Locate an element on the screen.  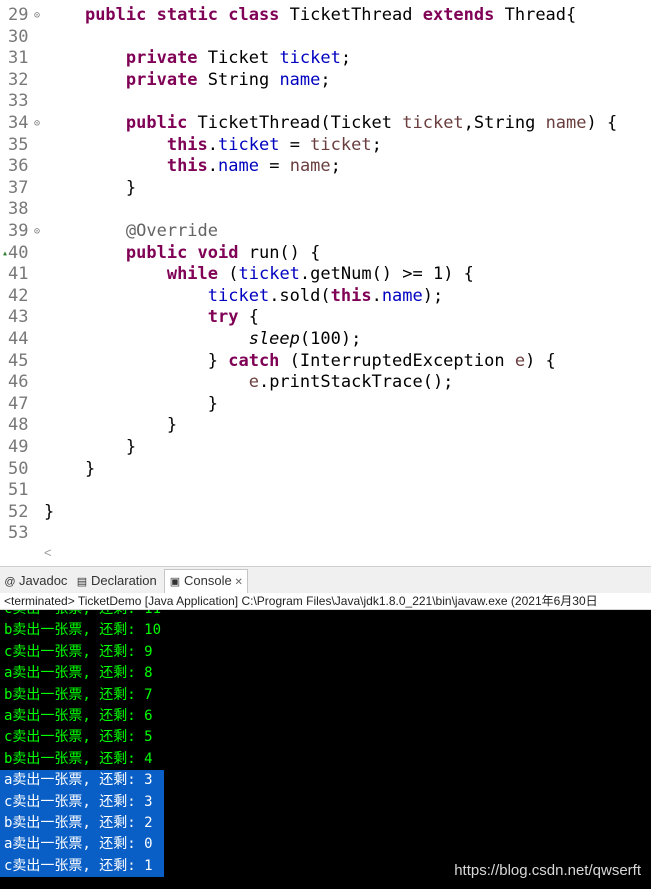
code-text: } catch (InterruptedException e) { is located at coordinates (300, 362).